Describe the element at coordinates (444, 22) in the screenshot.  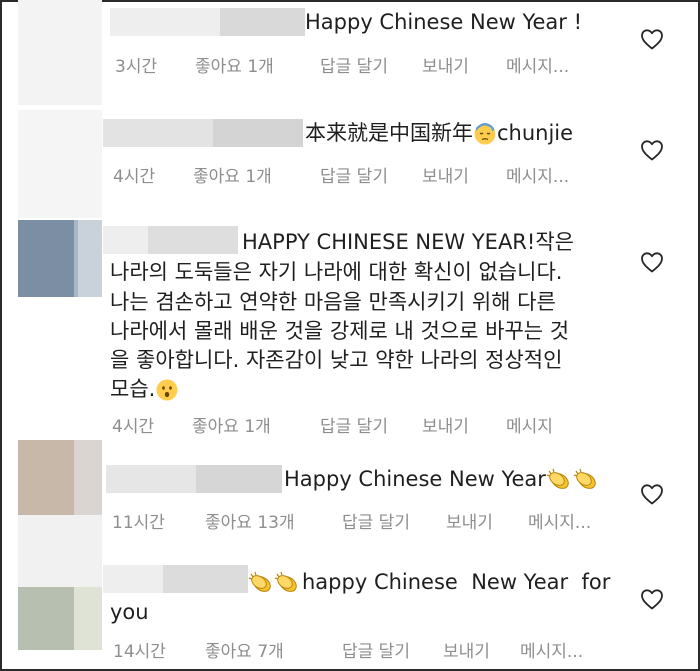
I see `comment-text: Happy Chinese New Year !` at that location.